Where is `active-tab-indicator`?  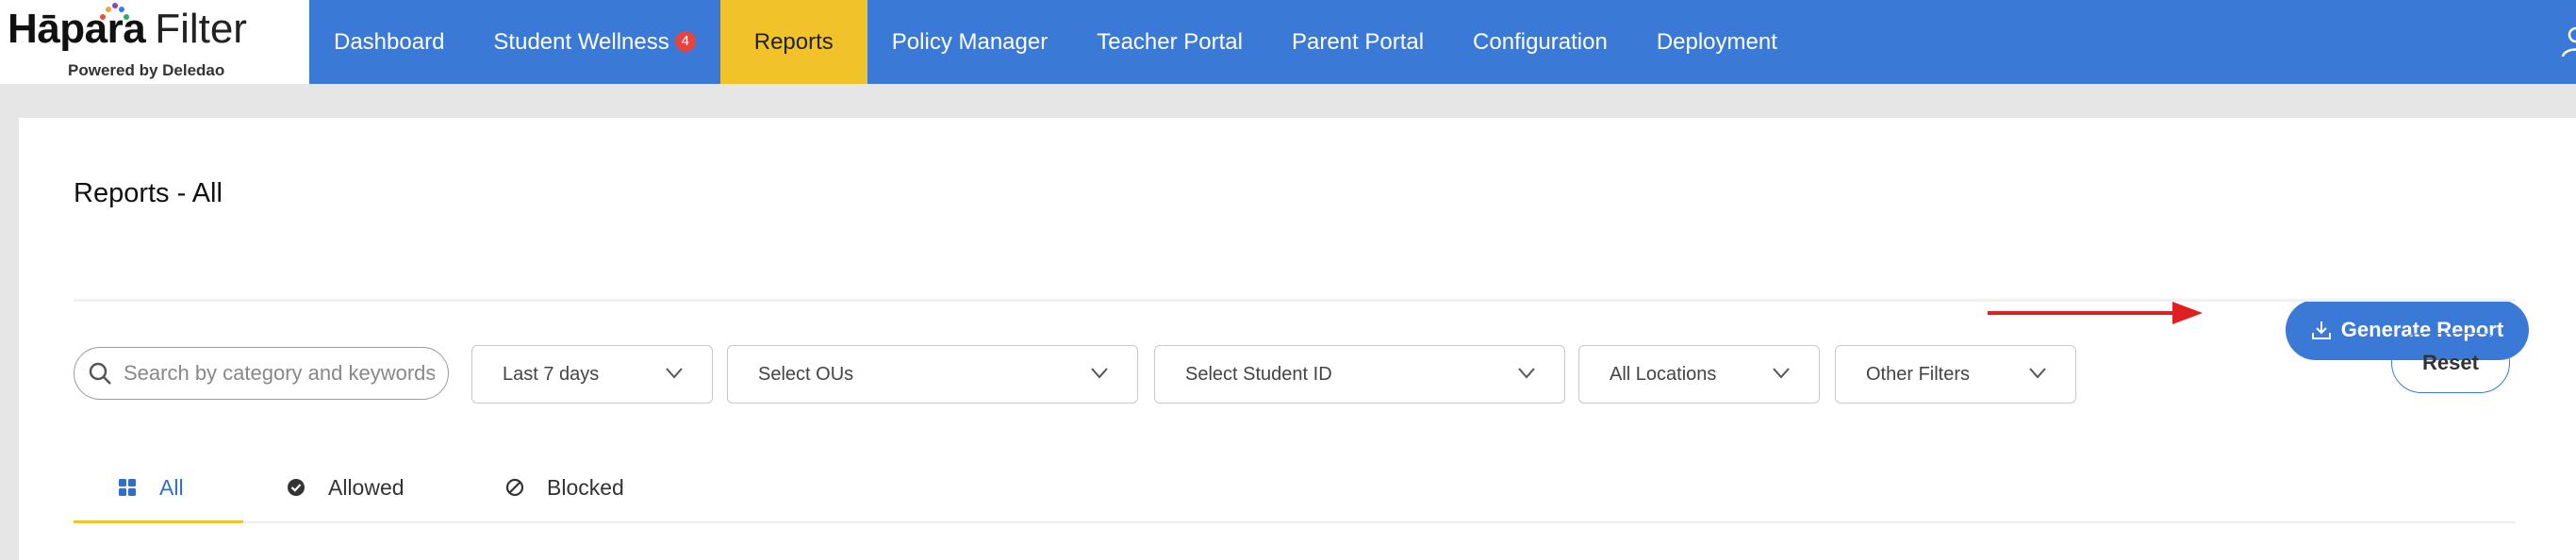 active-tab-indicator is located at coordinates (158, 521).